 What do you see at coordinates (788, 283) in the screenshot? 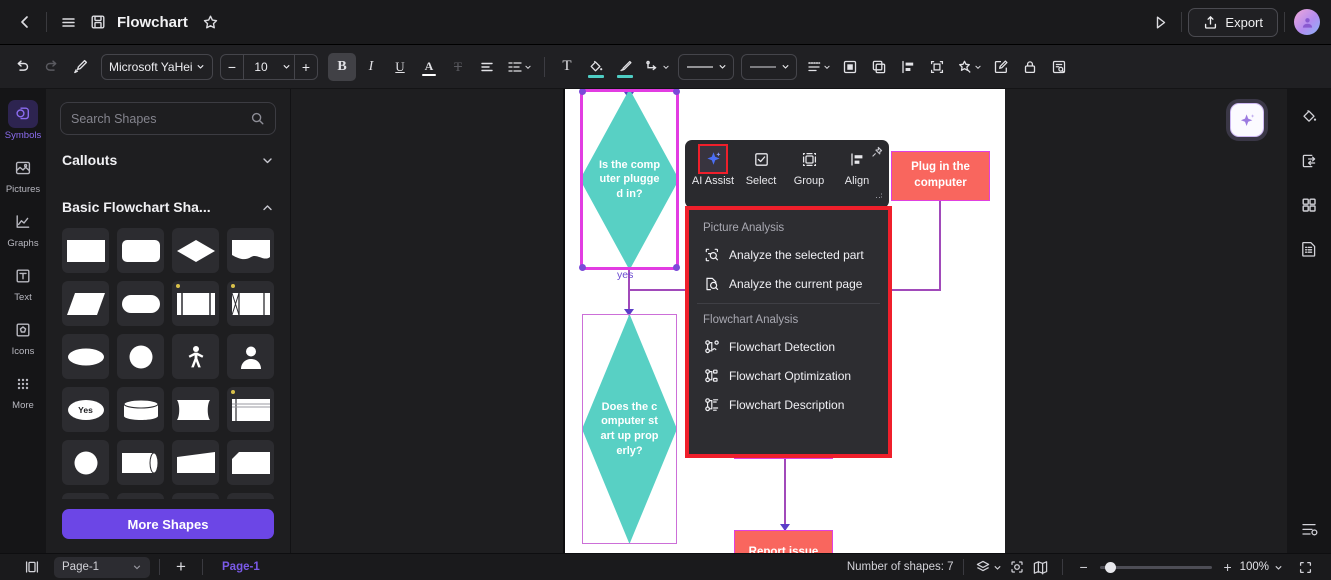
I see `menu-item-analyze-current-page: Analyze the current page` at bounding box center [788, 283].